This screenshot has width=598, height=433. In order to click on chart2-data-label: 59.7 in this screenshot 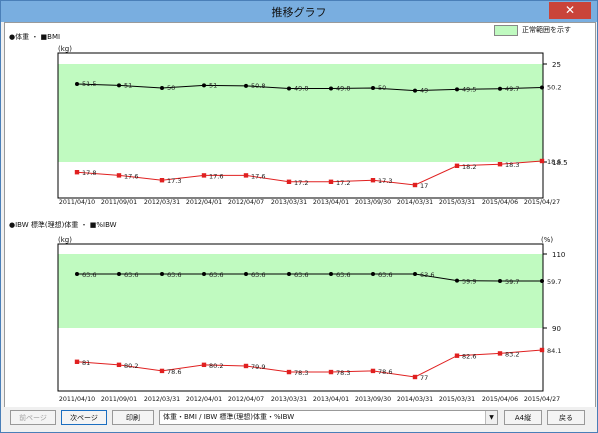, I will do `click(554, 282)`.